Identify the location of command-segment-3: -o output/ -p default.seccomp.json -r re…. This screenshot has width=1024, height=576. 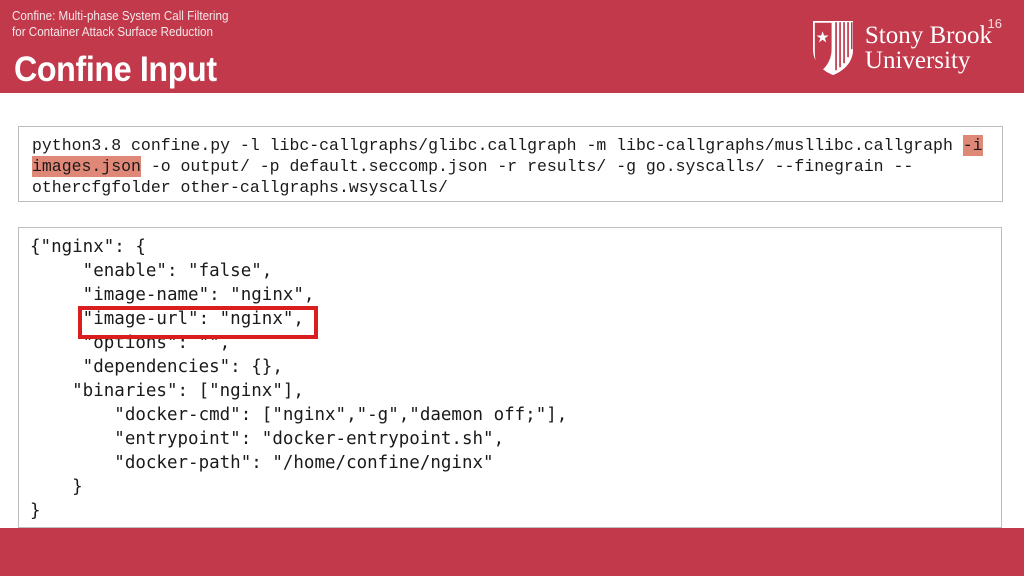
(473, 177).